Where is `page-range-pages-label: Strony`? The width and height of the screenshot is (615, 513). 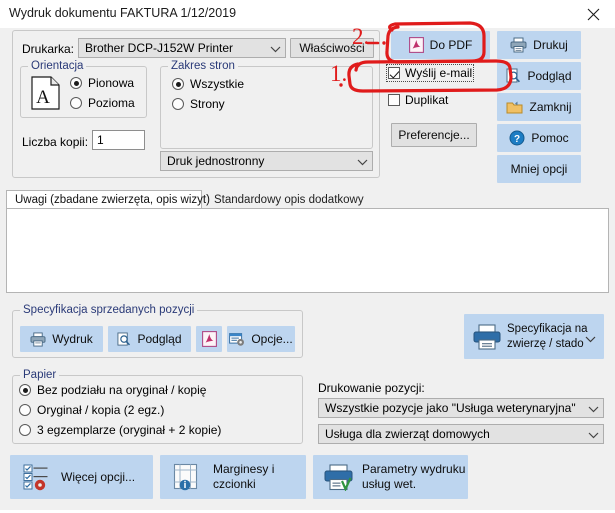 page-range-pages-label: Strony is located at coordinates (207, 104).